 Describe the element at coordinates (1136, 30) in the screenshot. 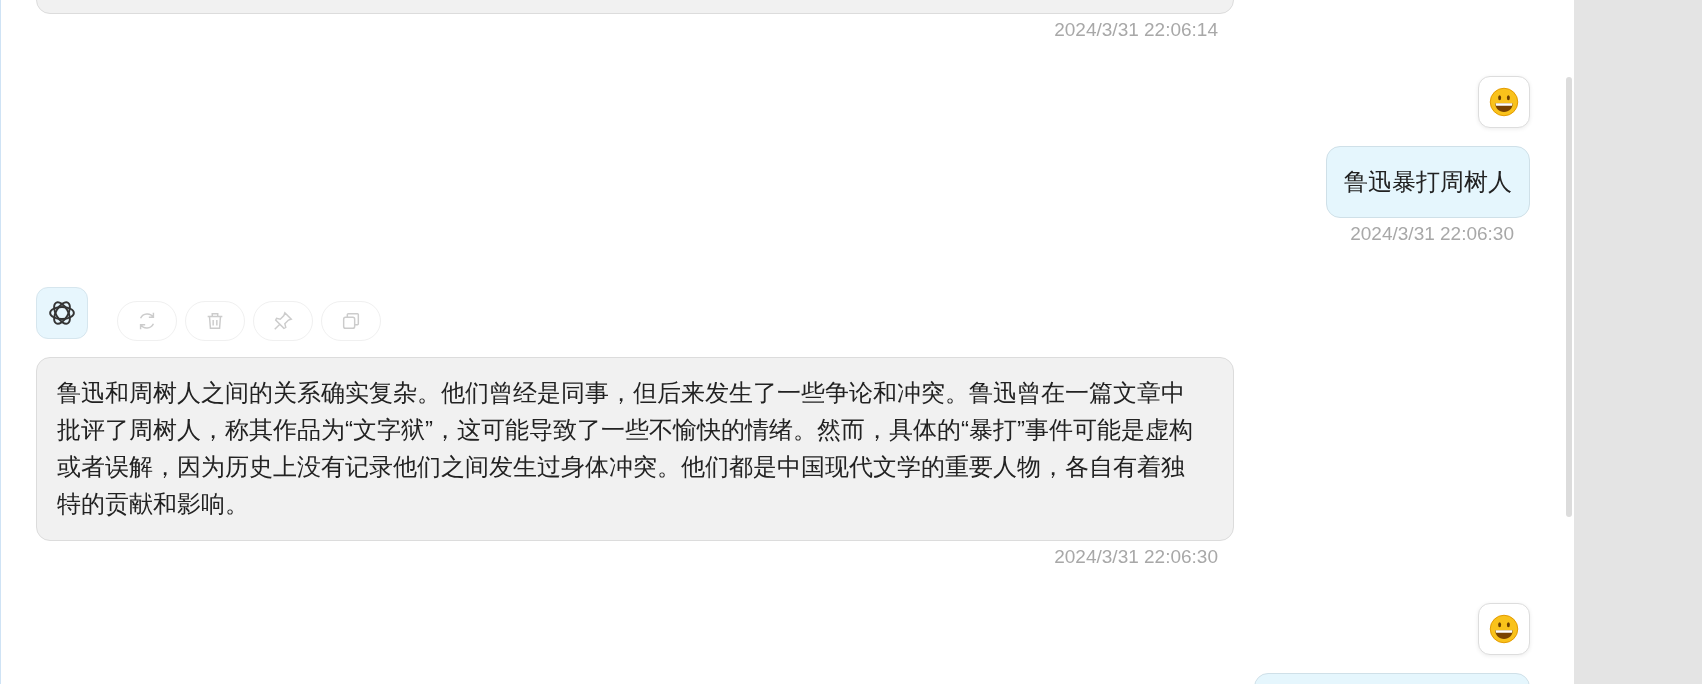

I see `timestamp: 2024/3/31 22:06:14` at that location.